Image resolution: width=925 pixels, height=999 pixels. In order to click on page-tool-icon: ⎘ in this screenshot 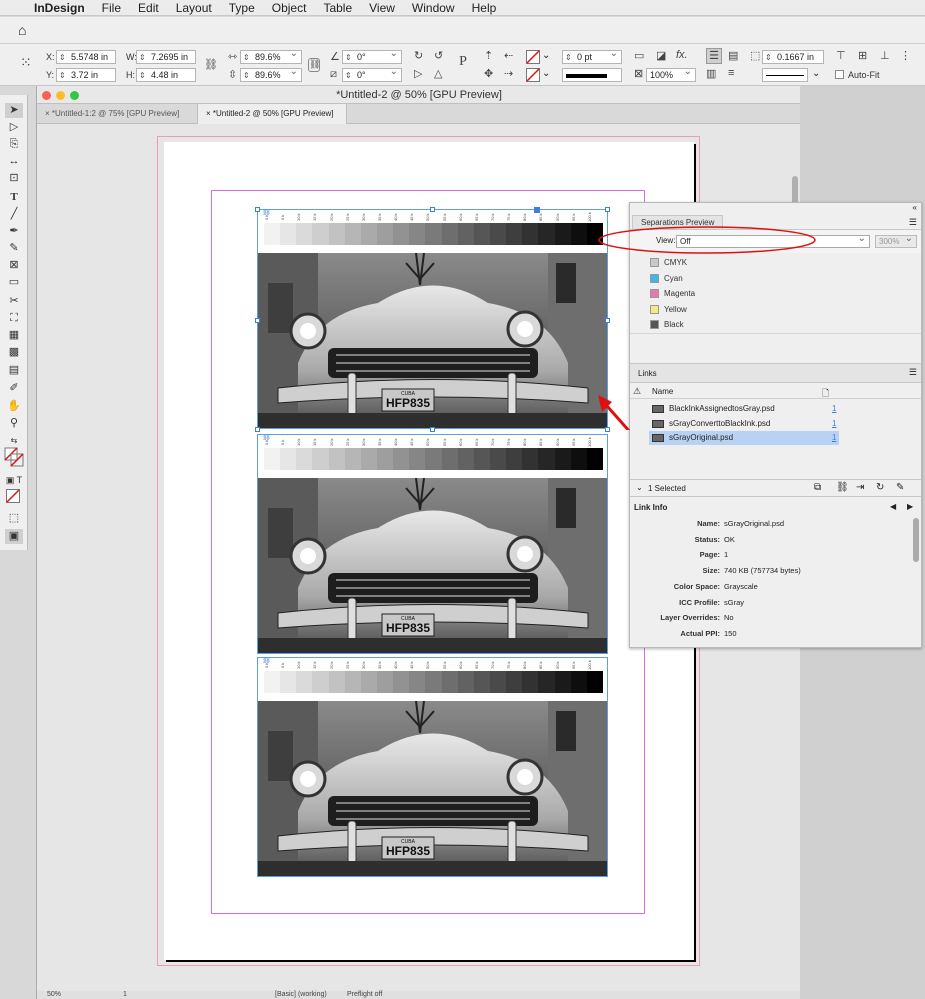, I will do `click(14, 144)`.